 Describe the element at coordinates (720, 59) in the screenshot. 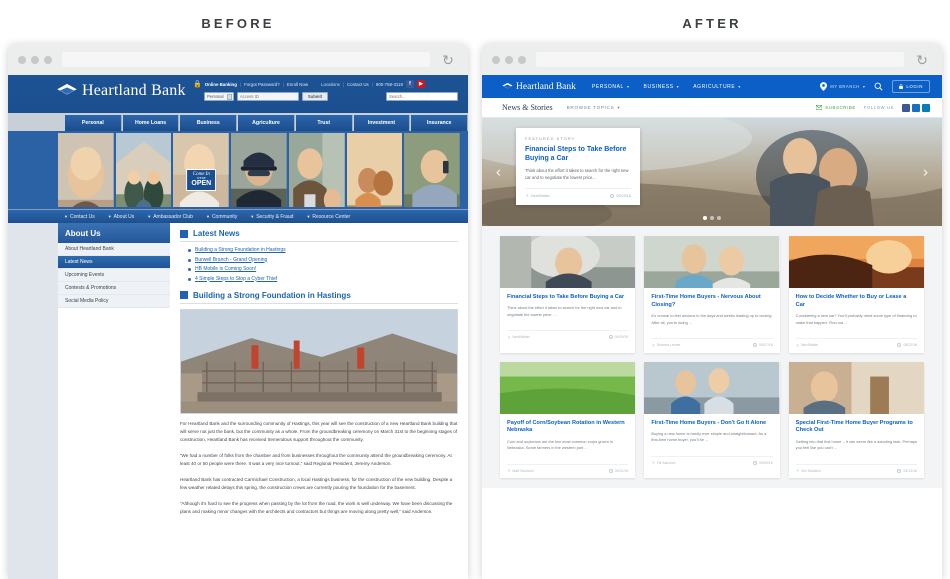

I see `address-bar-after` at that location.